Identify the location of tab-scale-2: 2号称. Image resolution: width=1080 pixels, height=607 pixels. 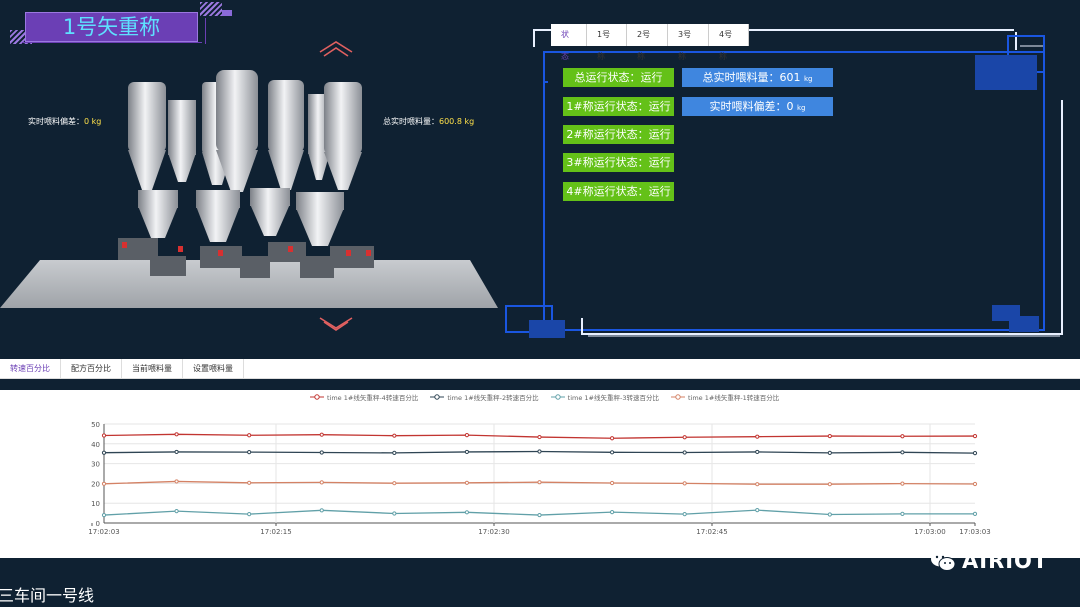
(647, 42).